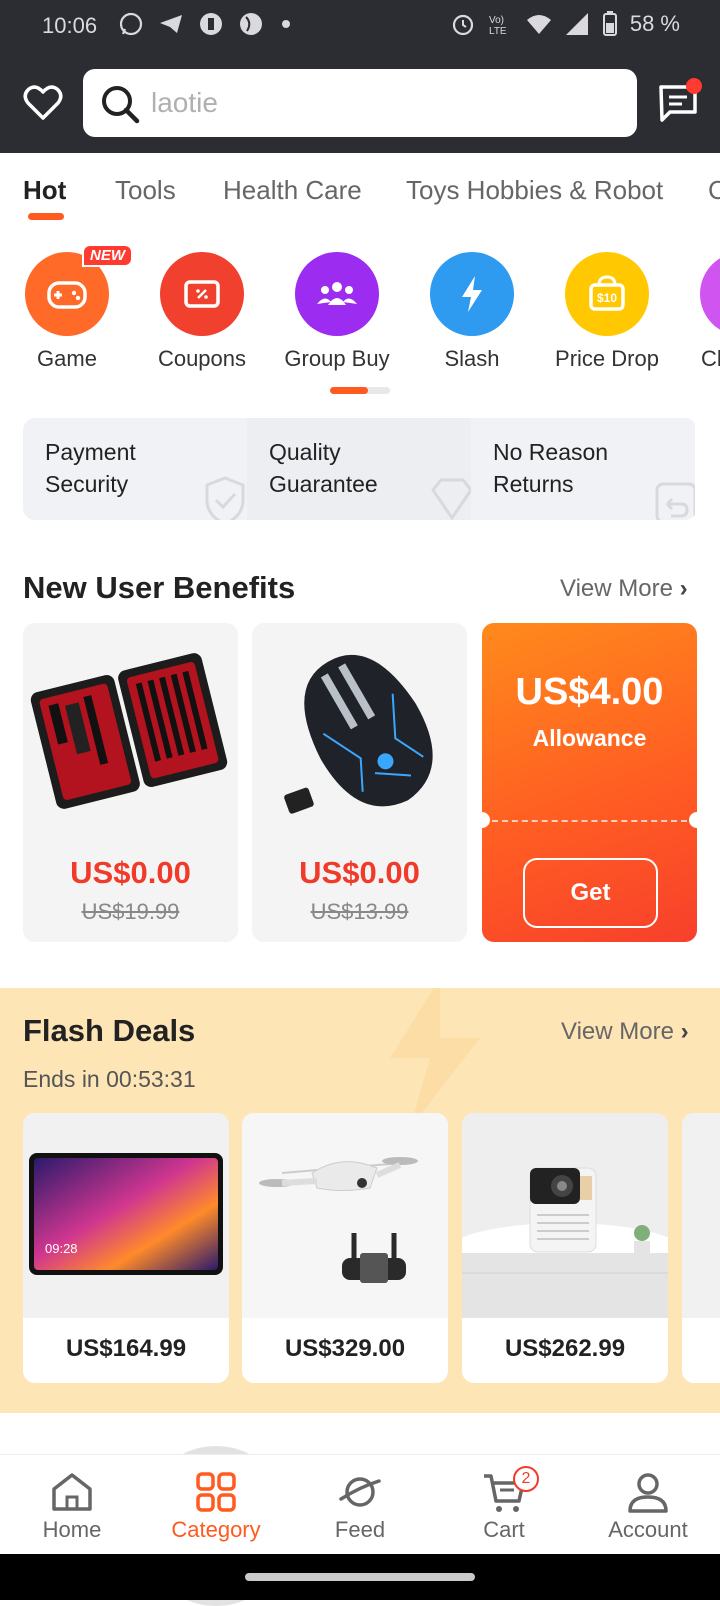  Describe the element at coordinates (583, 469) in the screenshot. I see `guarantee-no-reason-returns: No Reason Returns` at that location.